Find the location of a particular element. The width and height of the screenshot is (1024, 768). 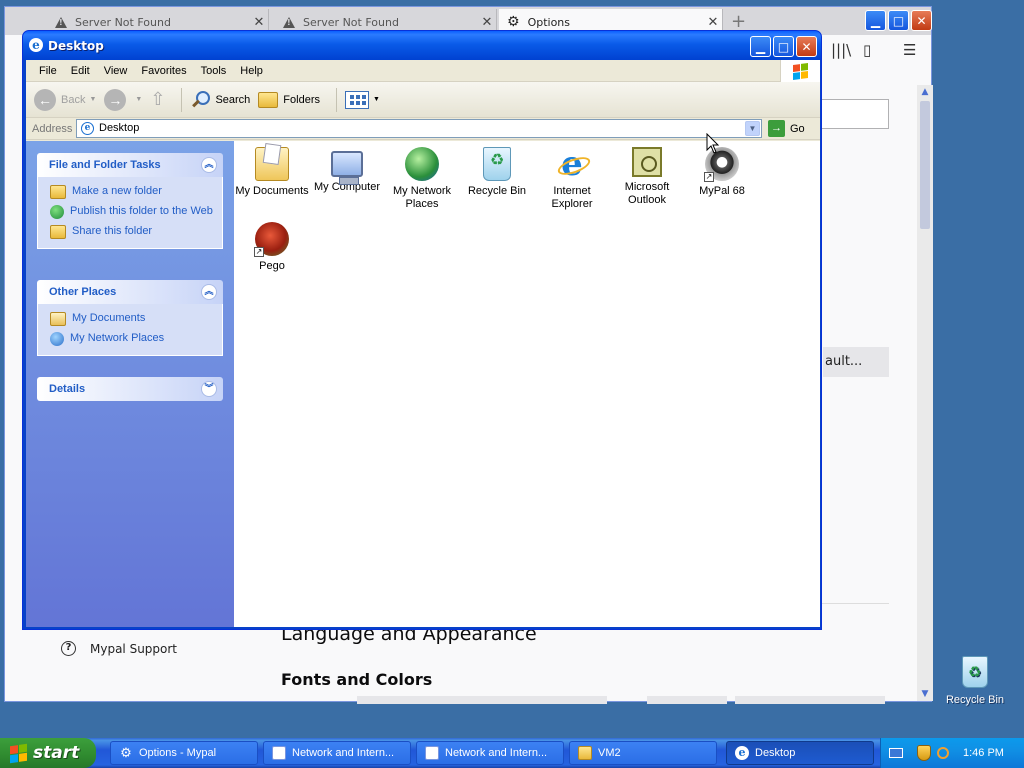

taskbar-label: VM2 is located at coordinates (609, 753).